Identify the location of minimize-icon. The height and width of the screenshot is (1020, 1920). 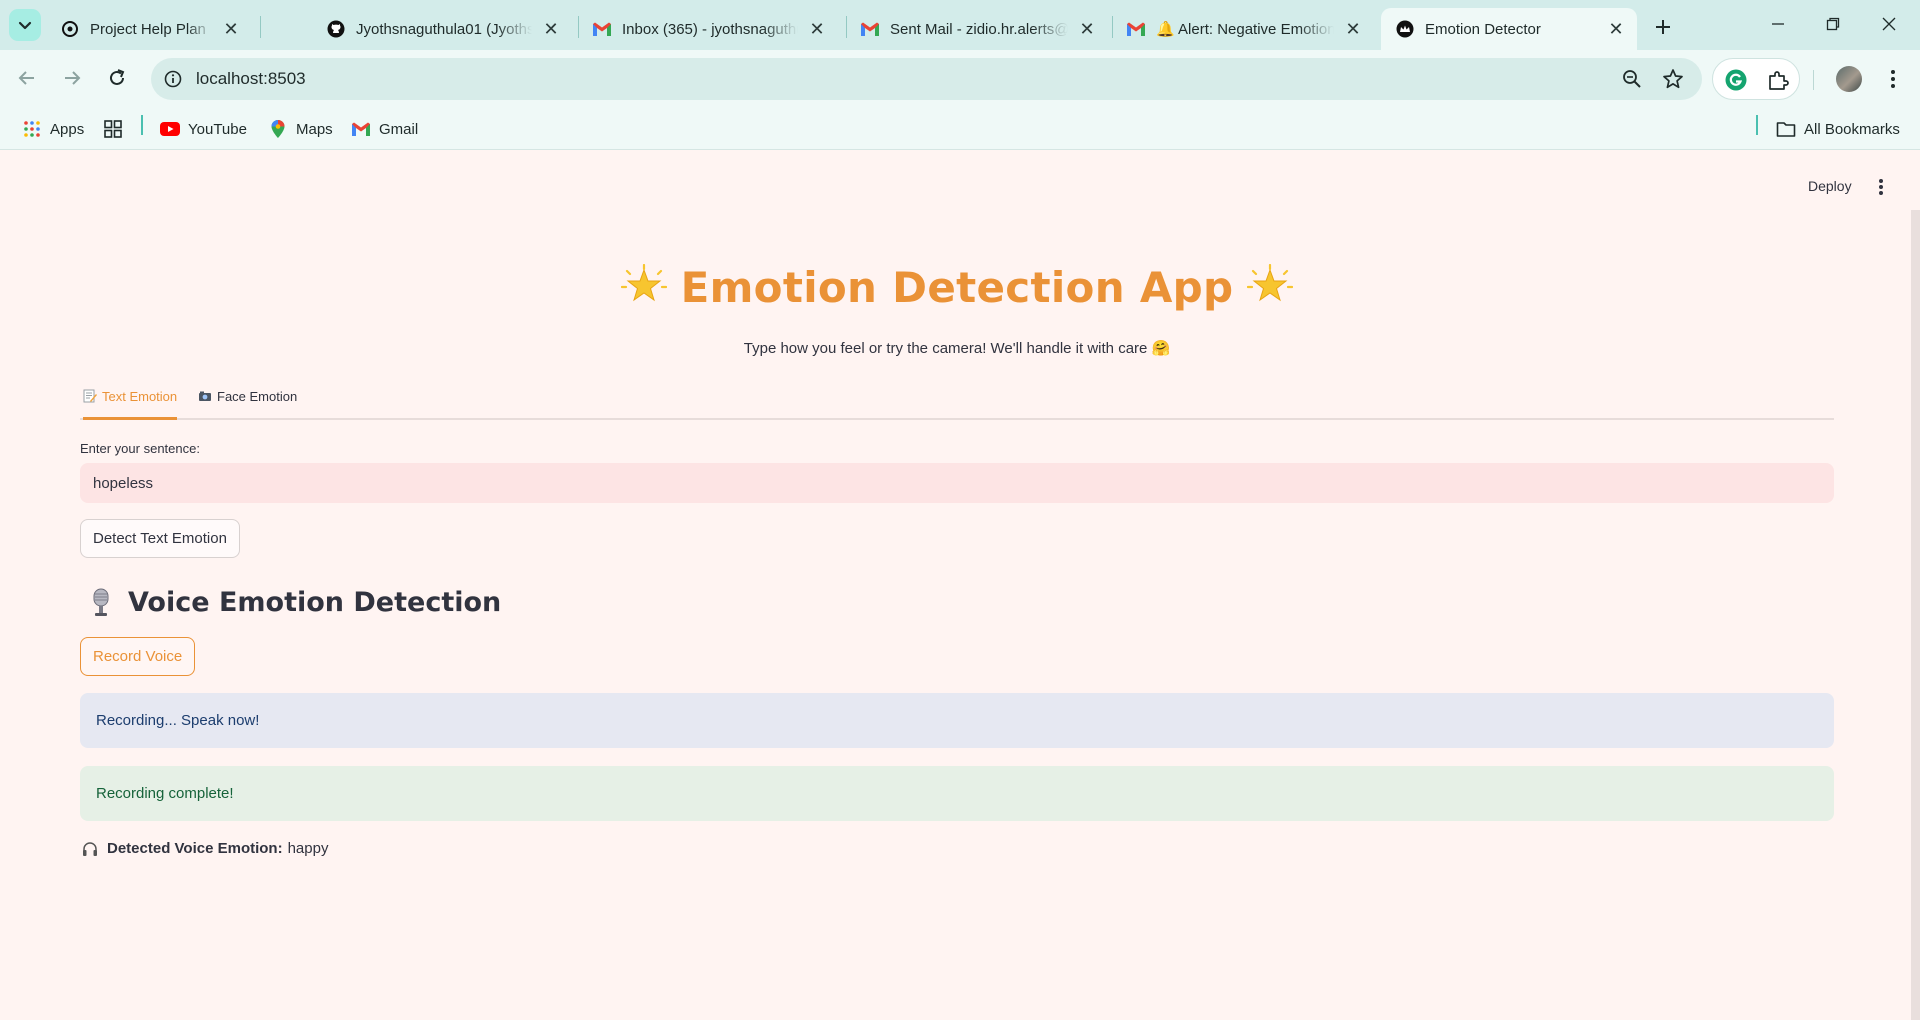
(1778, 24).